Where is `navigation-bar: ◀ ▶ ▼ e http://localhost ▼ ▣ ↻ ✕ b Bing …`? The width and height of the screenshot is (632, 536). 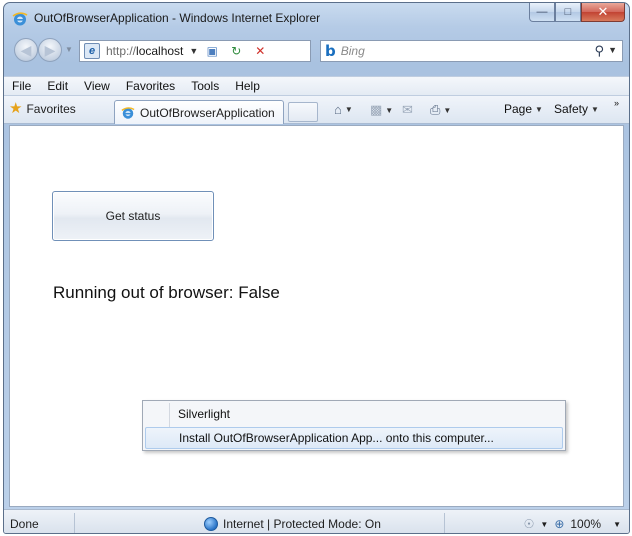
navigation-bar: ◀ ▶ ▼ e http://localhost ▼ ▣ ↻ ✕ b Bing … is located at coordinates (316, 50).